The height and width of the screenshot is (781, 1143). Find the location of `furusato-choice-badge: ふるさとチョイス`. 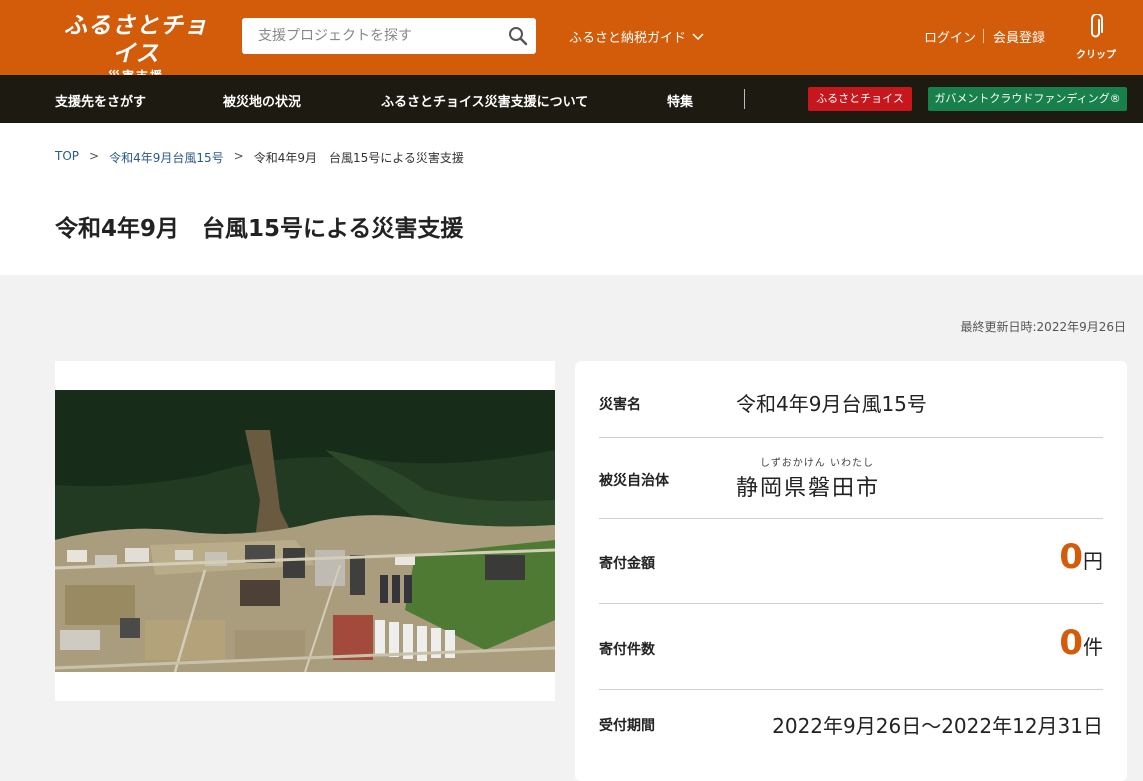

furusato-choice-badge: ふるさとチョイス is located at coordinates (860, 99).